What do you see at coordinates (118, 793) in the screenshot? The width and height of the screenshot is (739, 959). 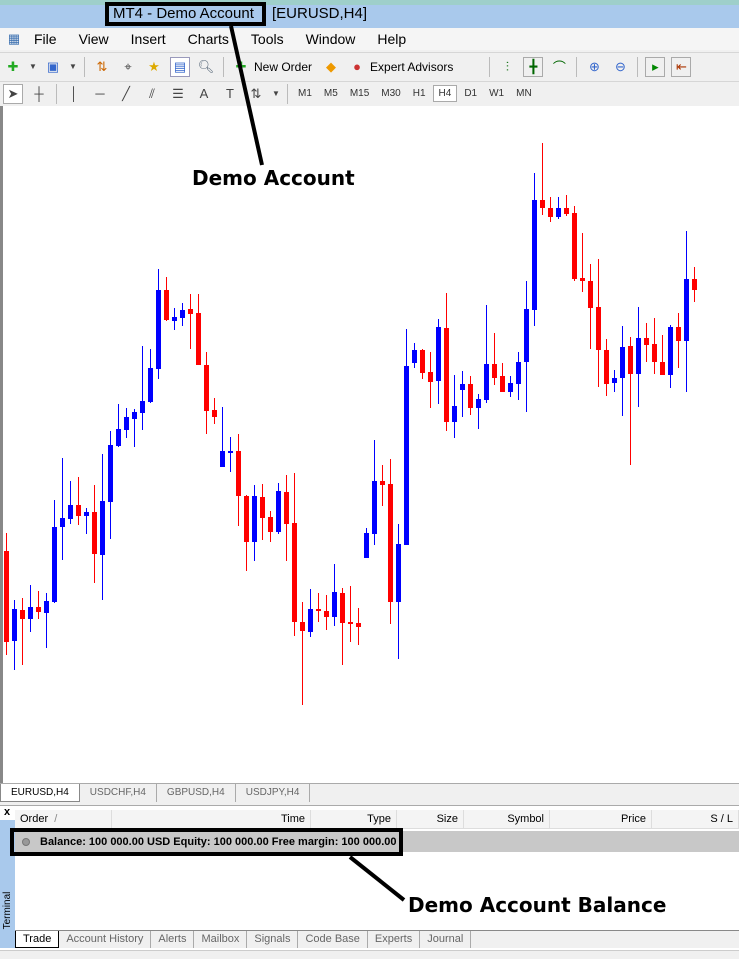 I see `chart-tab-usdchf: USDCHF,H4` at bounding box center [118, 793].